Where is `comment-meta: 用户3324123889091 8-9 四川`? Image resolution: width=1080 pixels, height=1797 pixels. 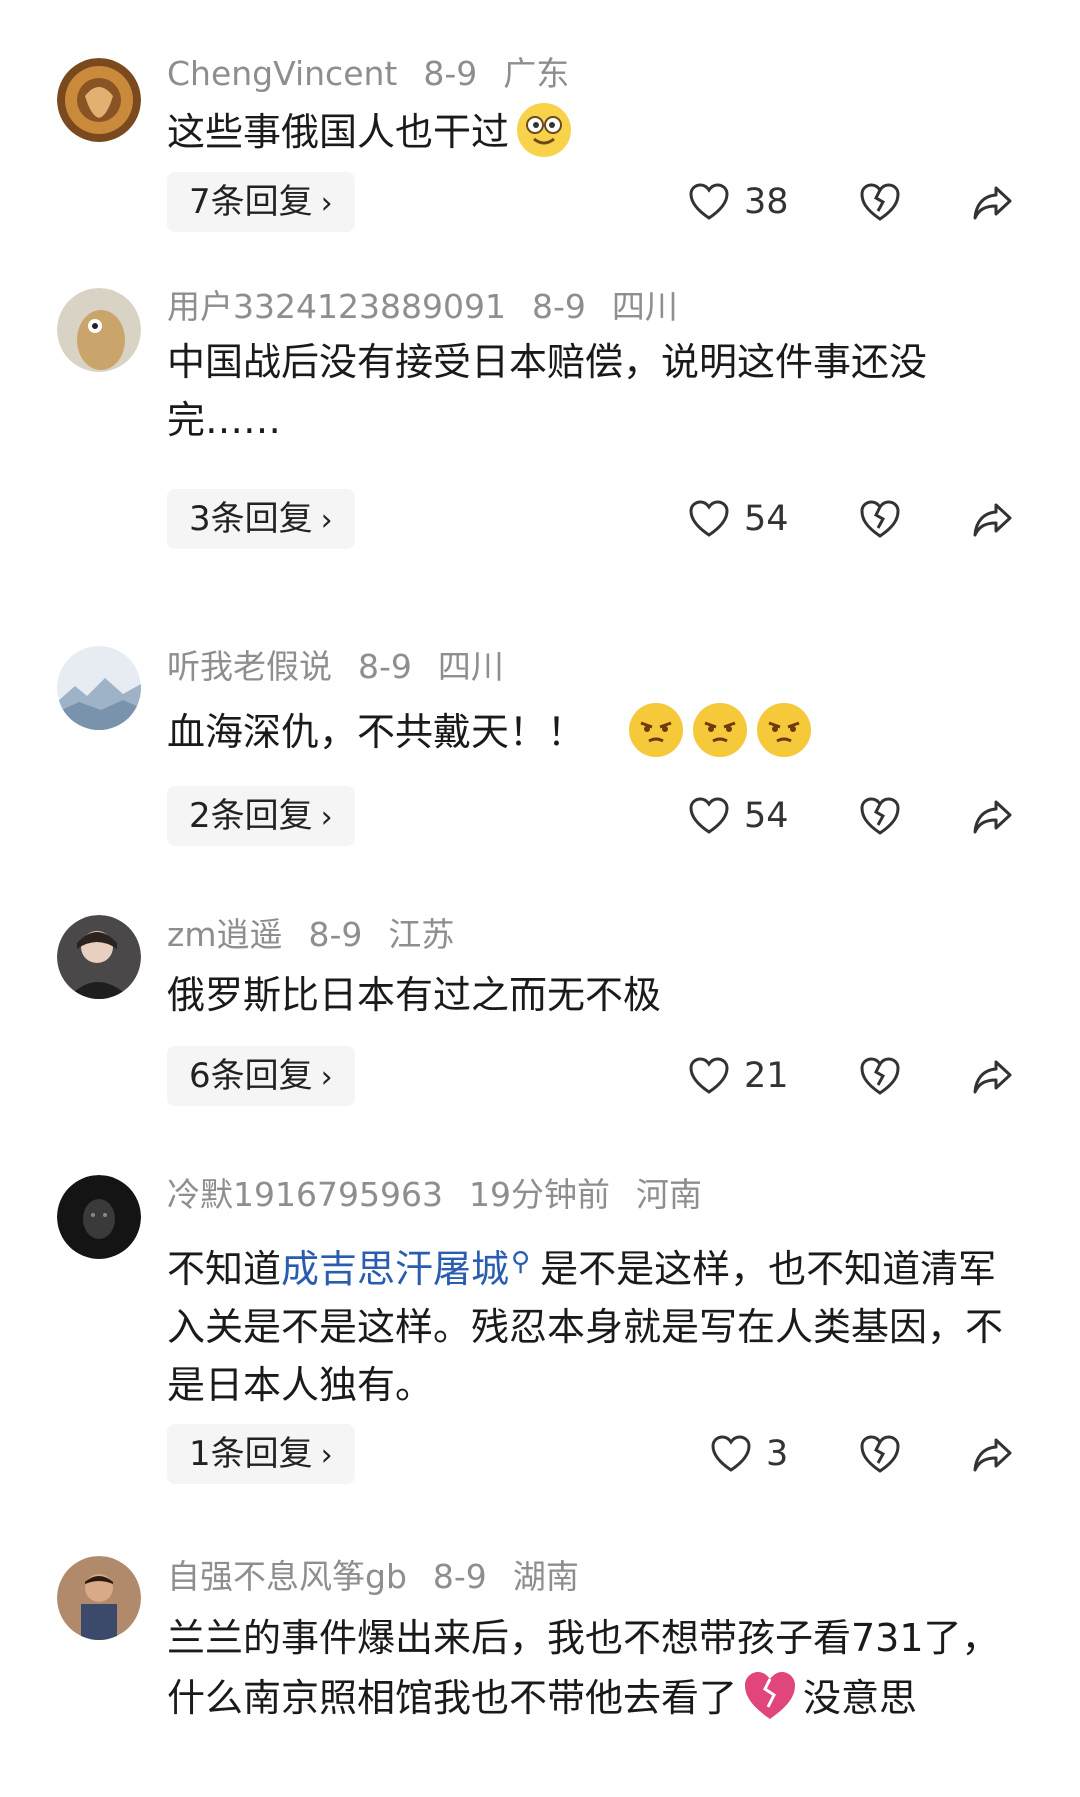 comment-meta: 用户3324123889091 8-9 四川 is located at coordinates (435, 307).